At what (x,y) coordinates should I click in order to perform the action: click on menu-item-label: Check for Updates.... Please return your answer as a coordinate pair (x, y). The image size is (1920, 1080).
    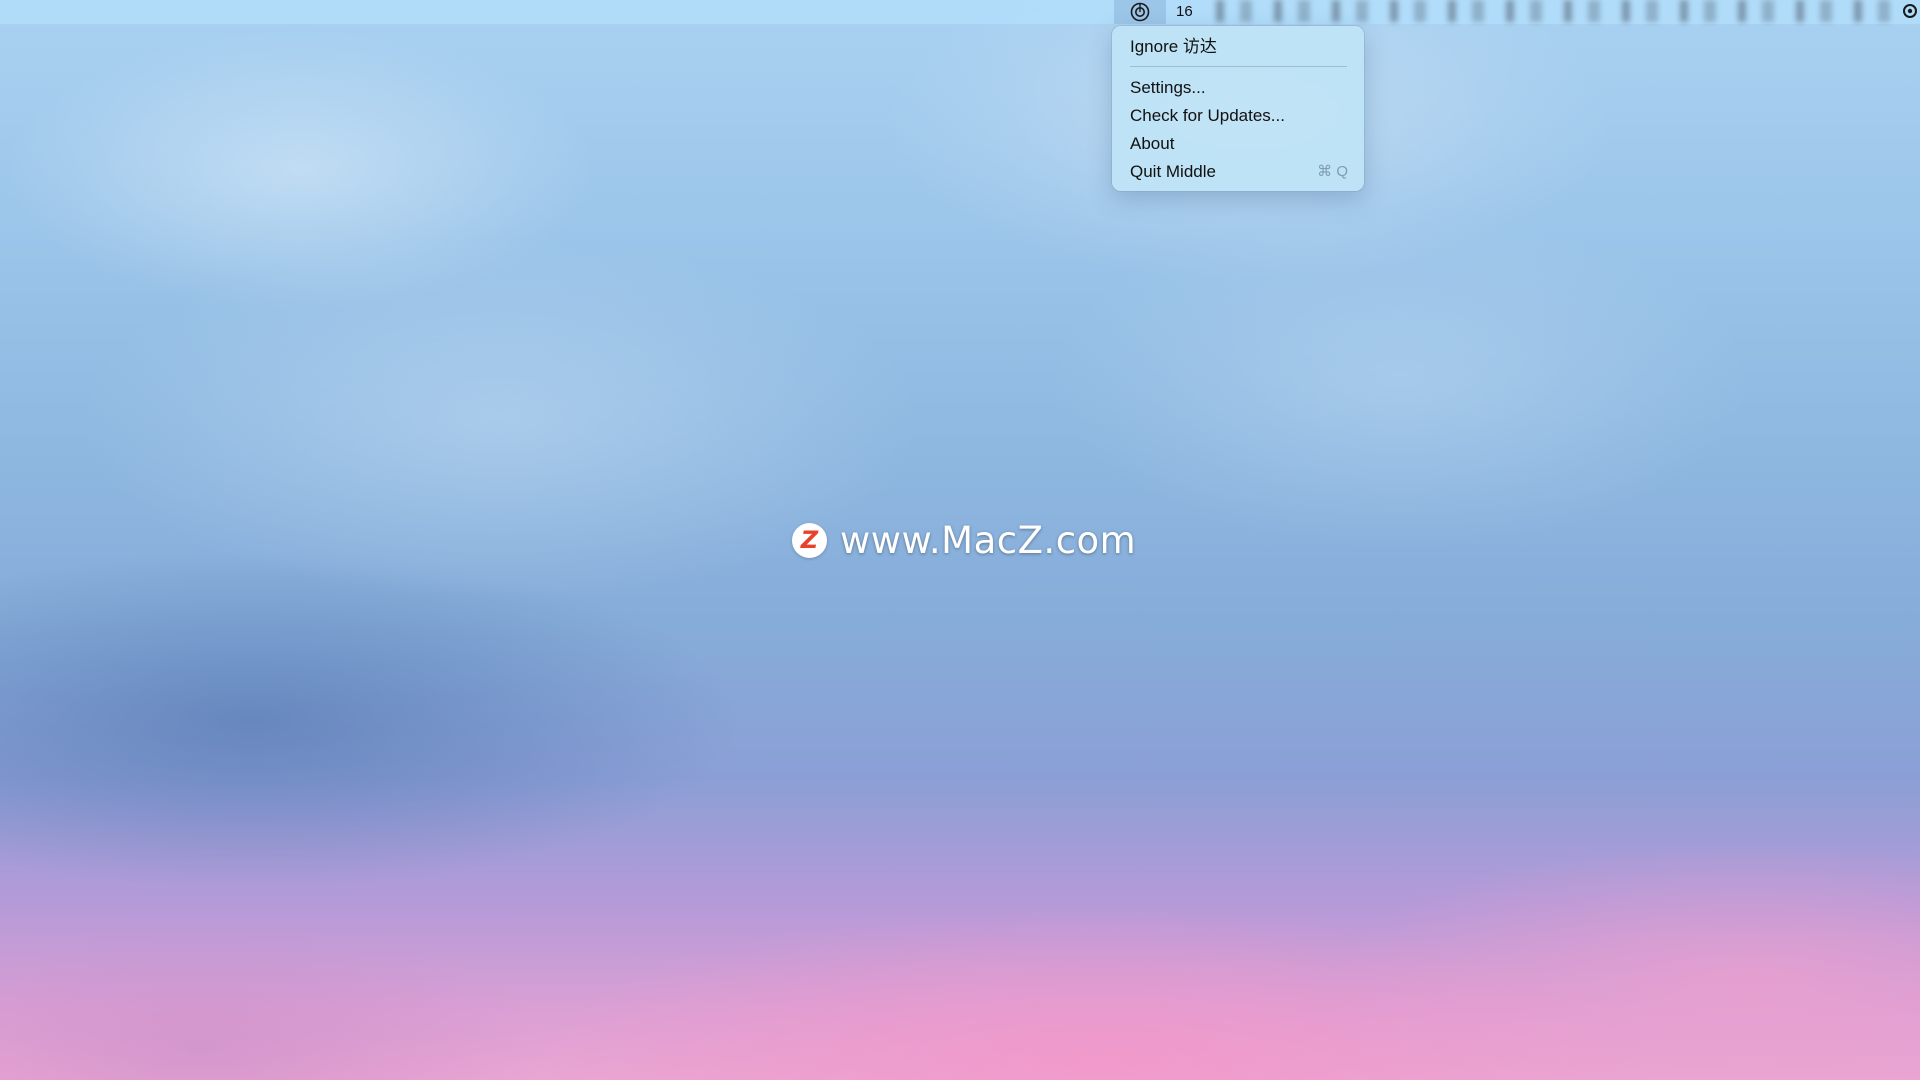
    Looking at the image, I should click on (1207, 115).